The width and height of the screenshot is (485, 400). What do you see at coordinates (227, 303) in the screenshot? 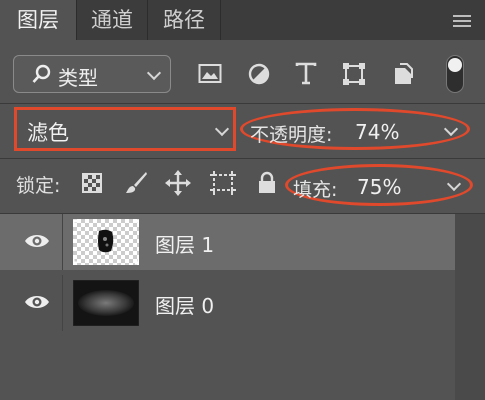
I see `layer-row-0: 图层 0` at bounding box center [227, 303].